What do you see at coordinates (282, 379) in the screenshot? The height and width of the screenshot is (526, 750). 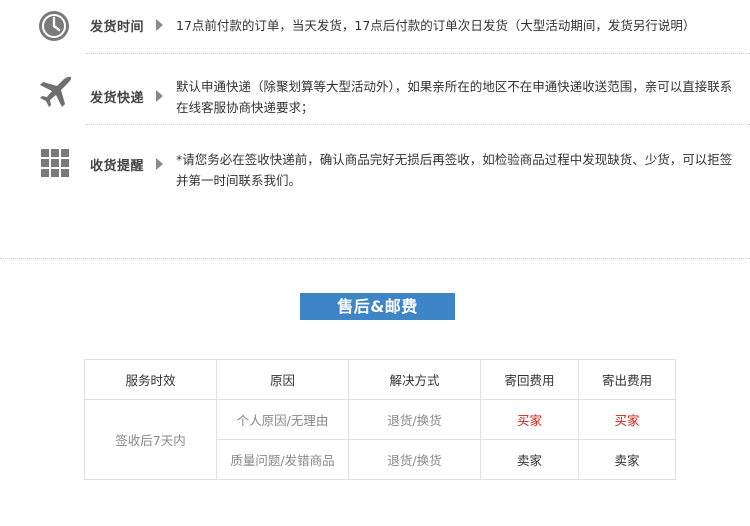 I see `header-reason: 原因` at bounding box center [282, 379].